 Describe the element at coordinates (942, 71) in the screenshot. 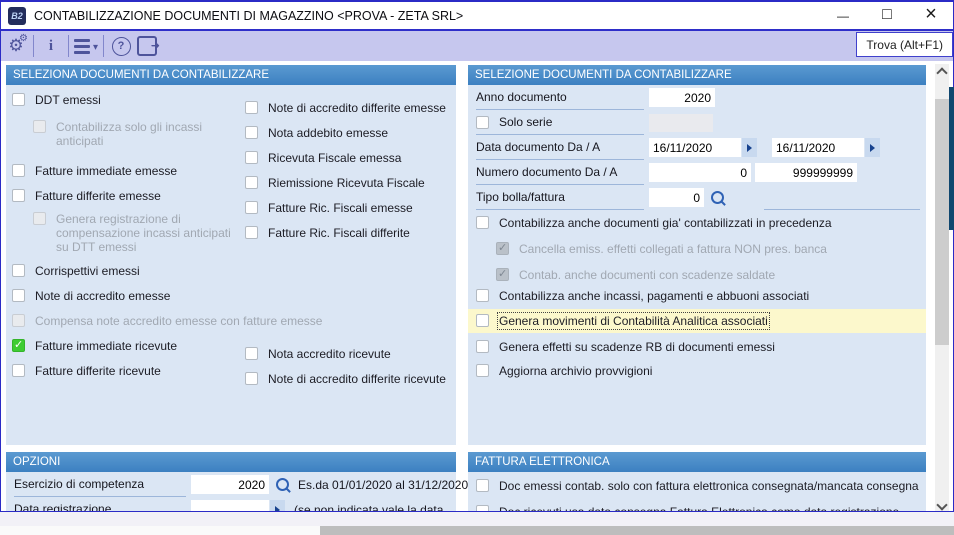

I see `scroll-up-icon` at that location.